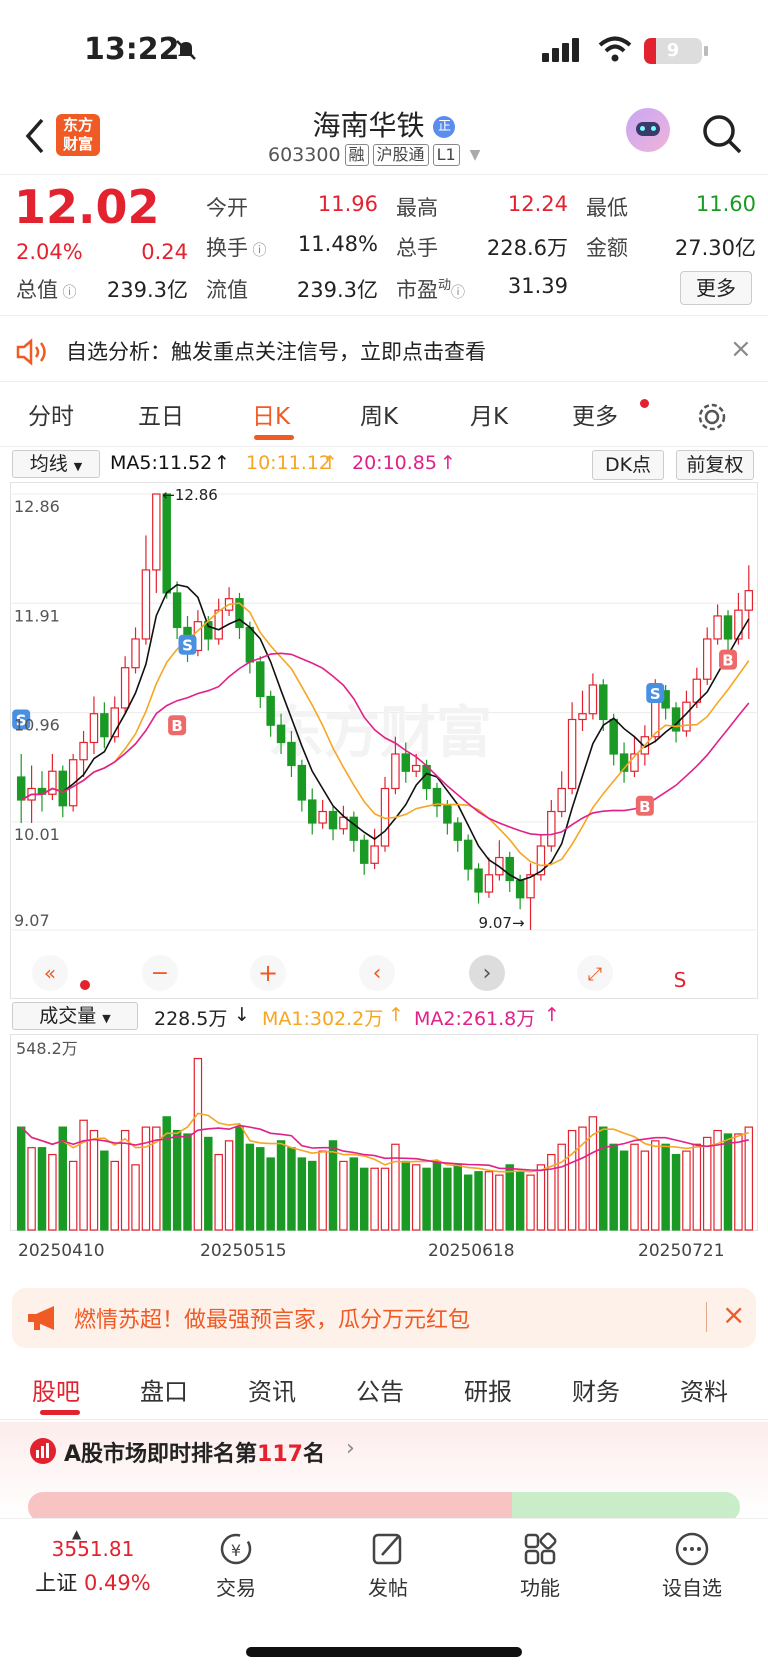 This screenshot has width=768, height=1665. I want to click on tab-research: 研报, so click(488, 1389).